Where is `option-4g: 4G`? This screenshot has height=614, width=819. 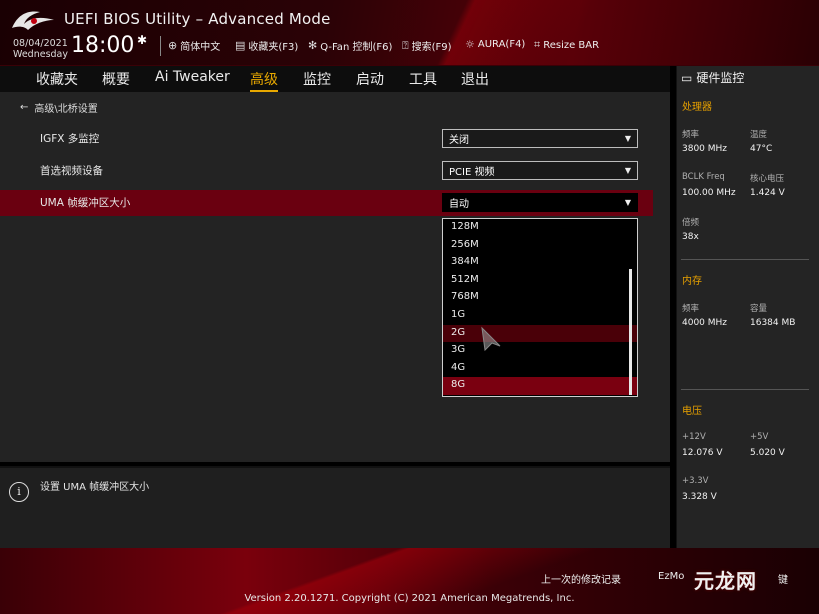 option-4g: 4G is located at coordinates (540, 369).